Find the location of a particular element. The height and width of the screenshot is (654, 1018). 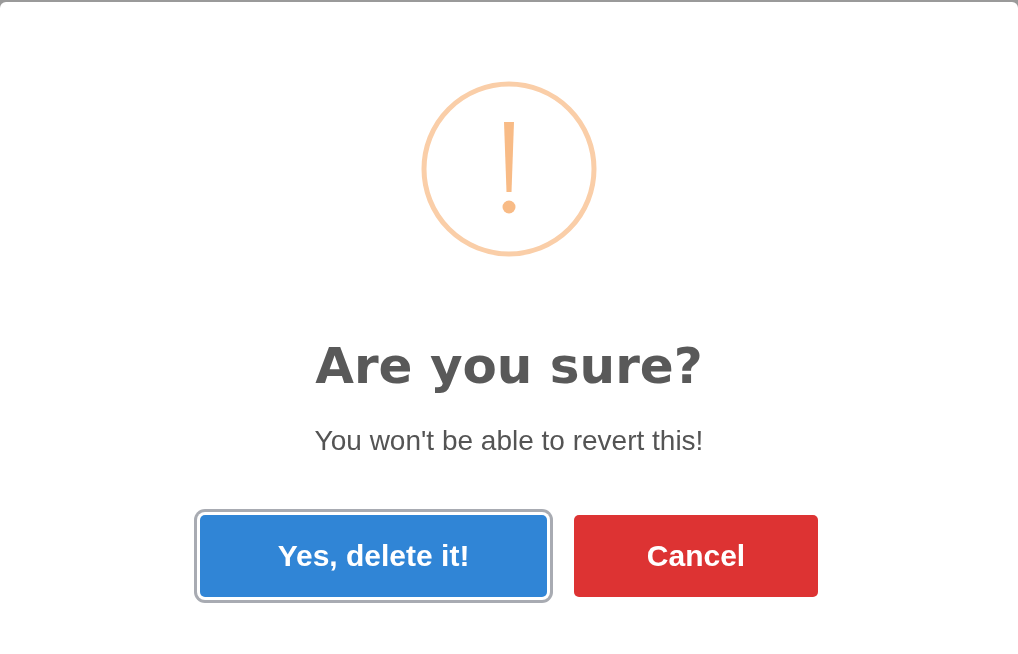

warning-icon is located at coordinates (509, 169).